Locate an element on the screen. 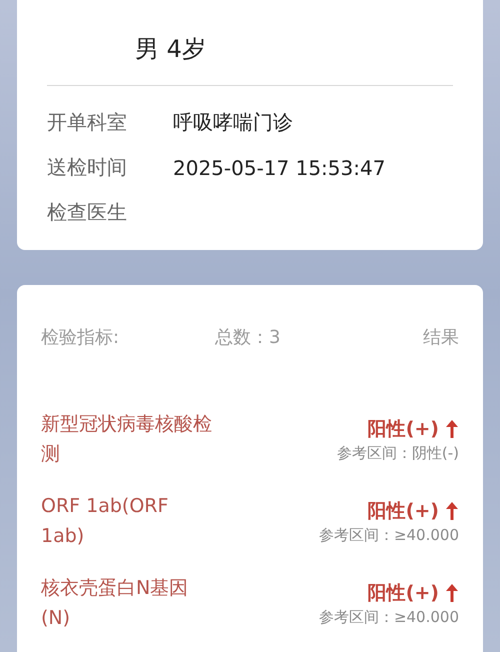 The height and width of the screenshot is (652, 500). info-label: 送检时间 is located at coordinates (87, 167).